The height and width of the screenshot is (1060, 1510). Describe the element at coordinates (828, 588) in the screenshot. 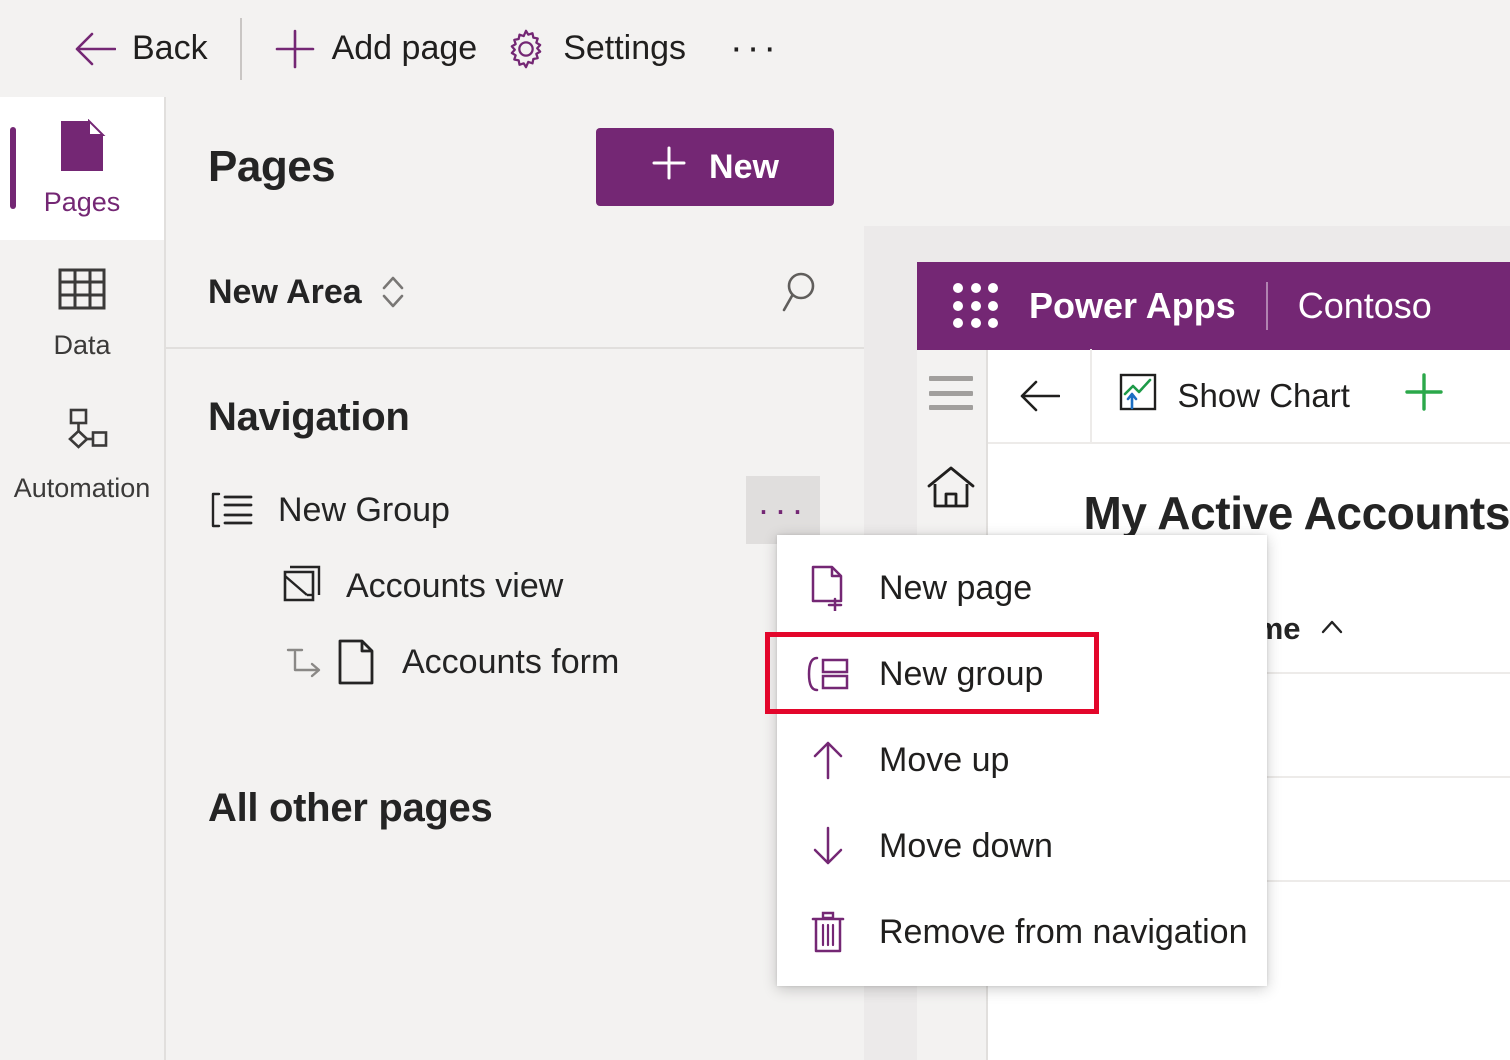

I see `new-page-icon` at that location.